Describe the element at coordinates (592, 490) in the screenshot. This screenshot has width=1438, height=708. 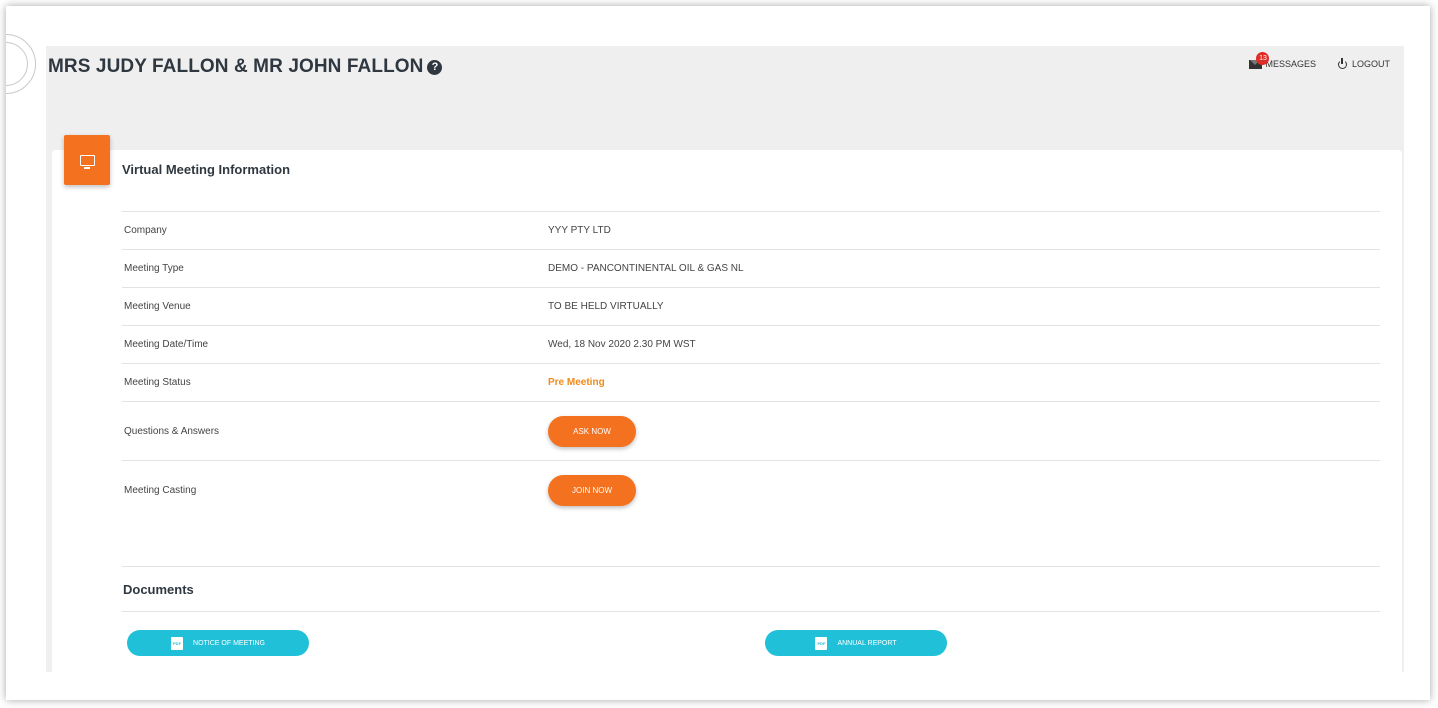
I see `join-now-button: JOIN NOW` at that location.